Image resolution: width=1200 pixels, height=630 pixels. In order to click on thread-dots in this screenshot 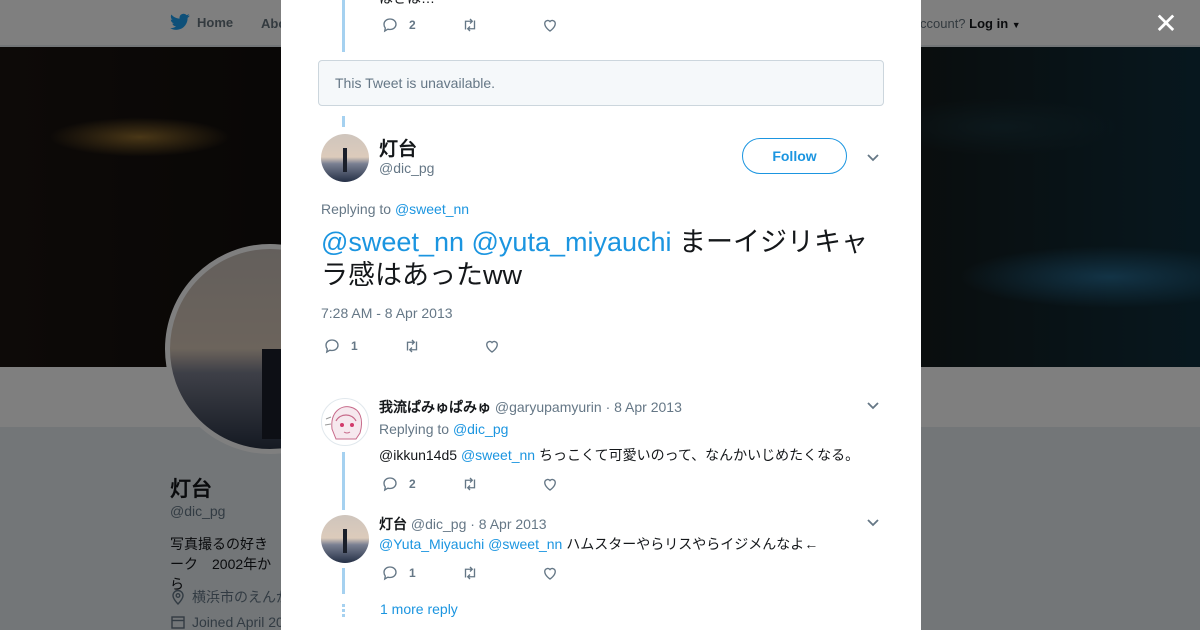, I will do `click(343, 611)`.